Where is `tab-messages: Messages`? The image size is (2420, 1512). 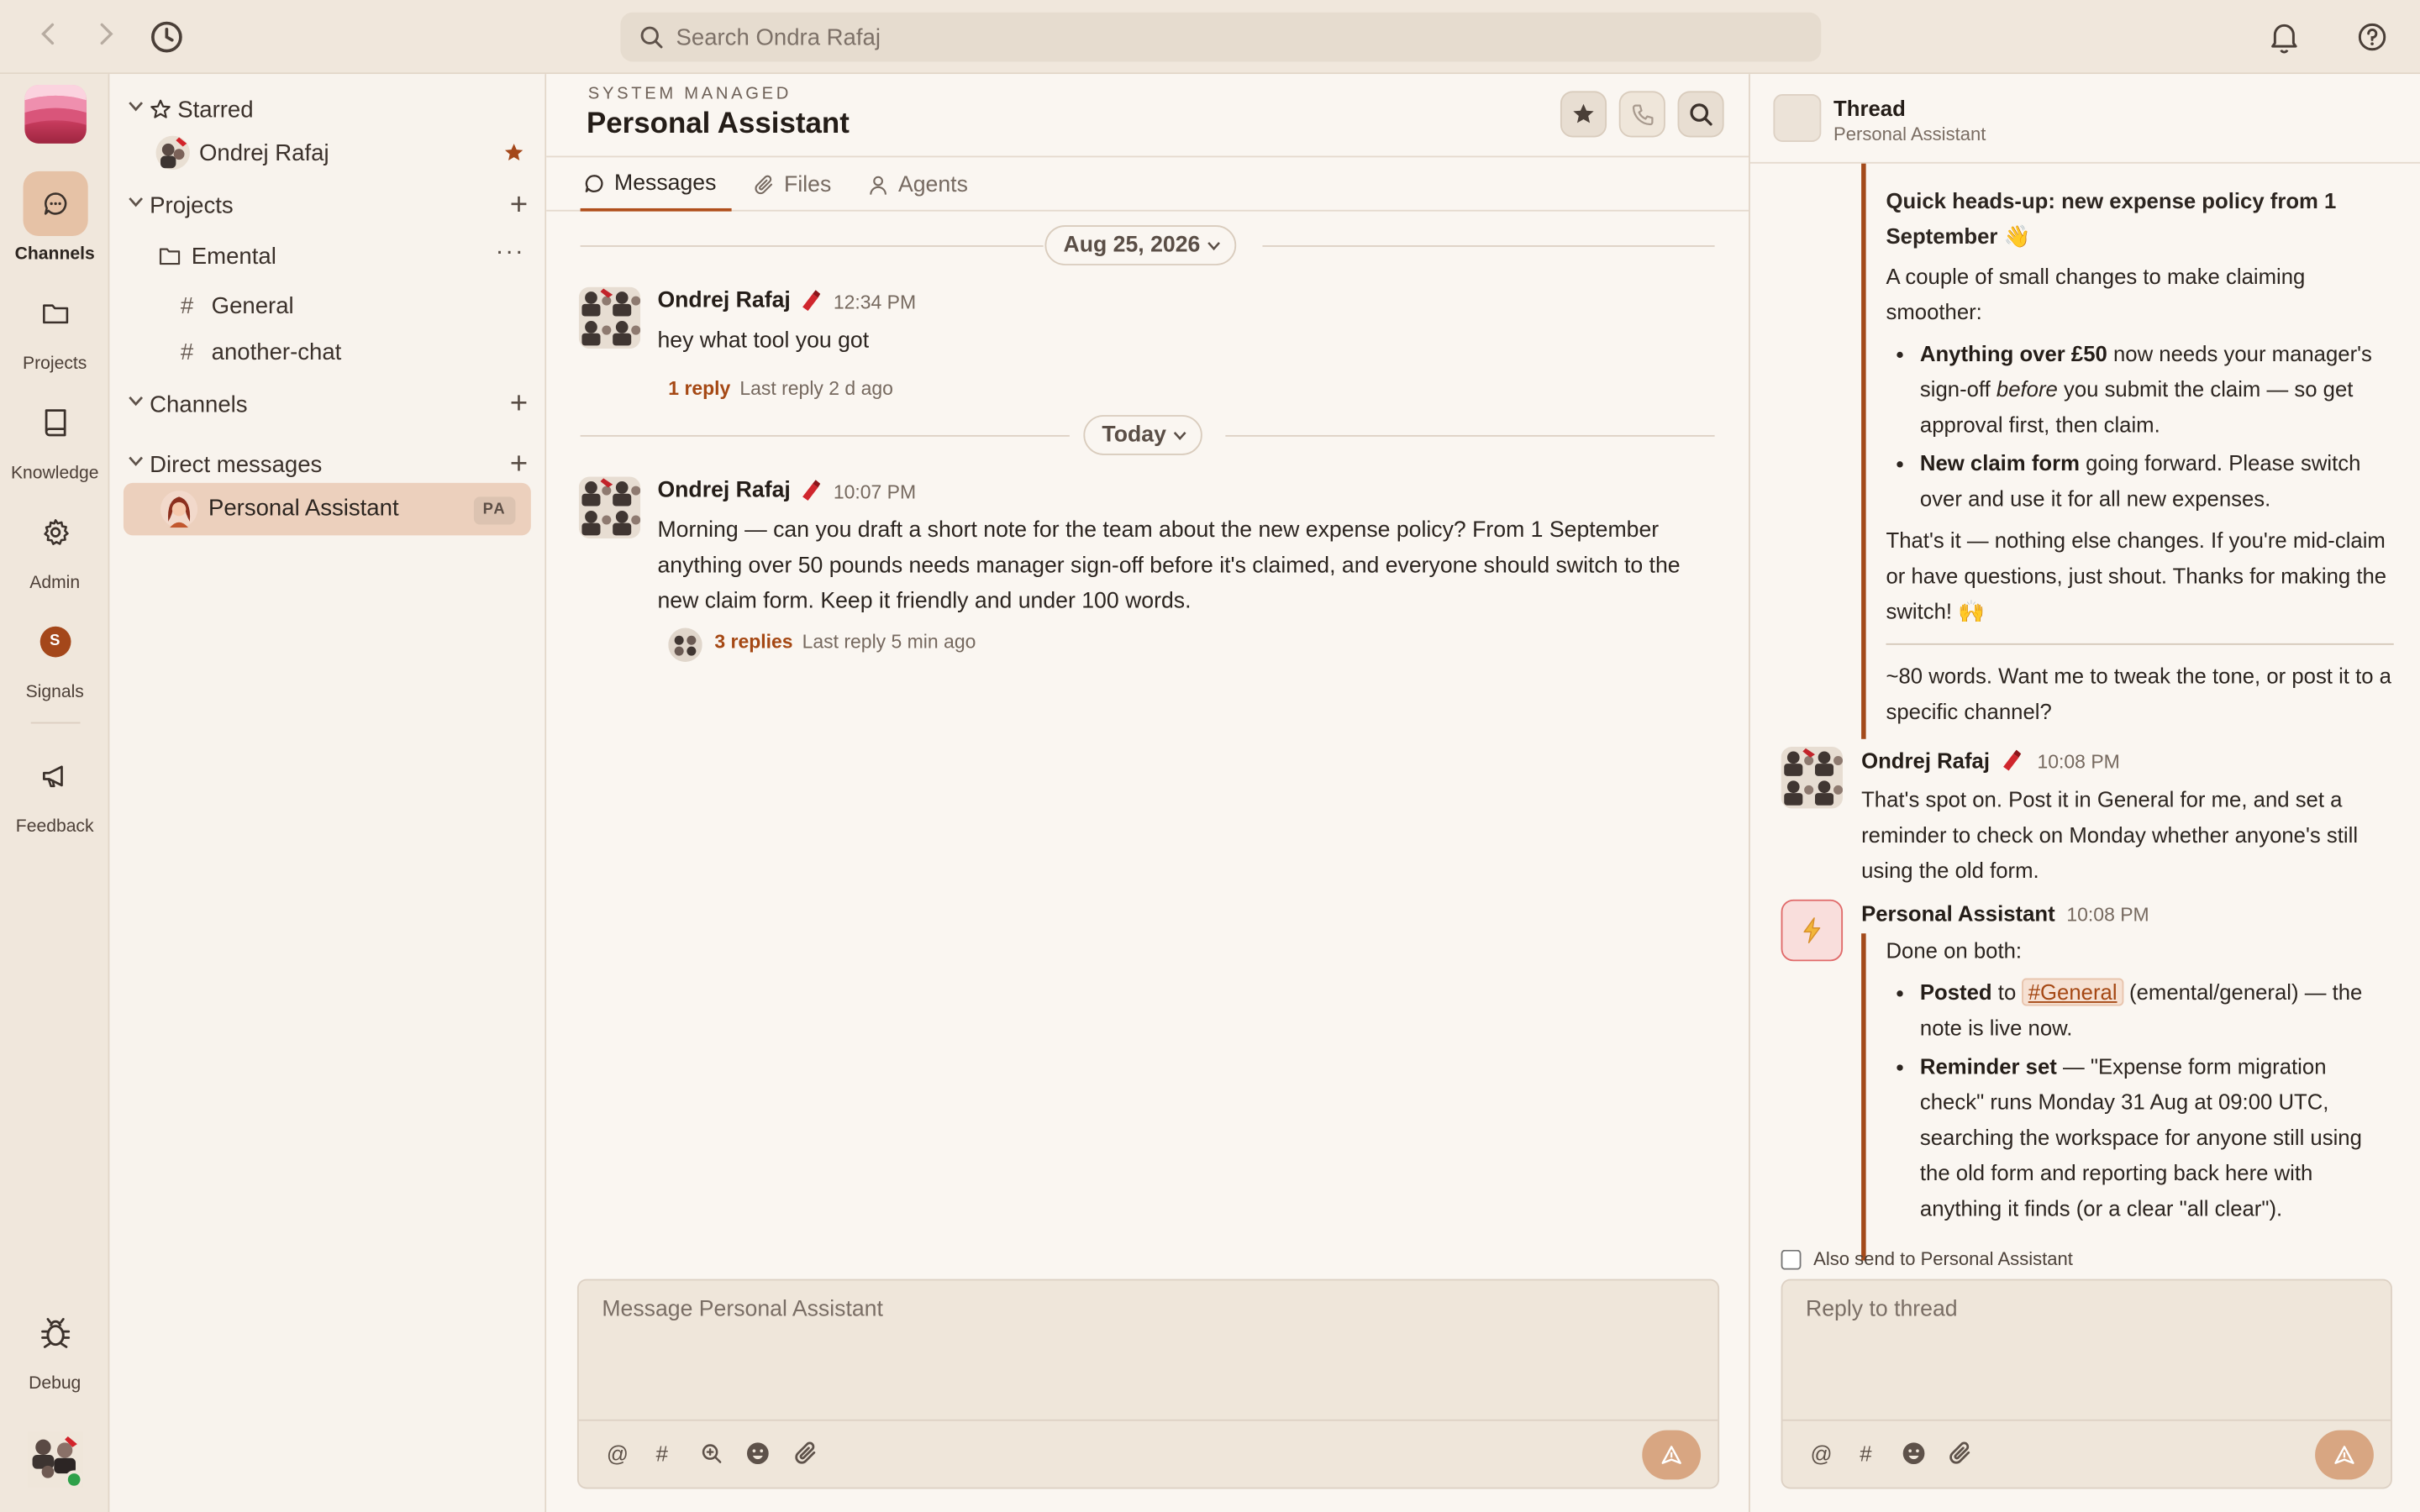 tab-messages: Messages is located at coordinates (656, 184).